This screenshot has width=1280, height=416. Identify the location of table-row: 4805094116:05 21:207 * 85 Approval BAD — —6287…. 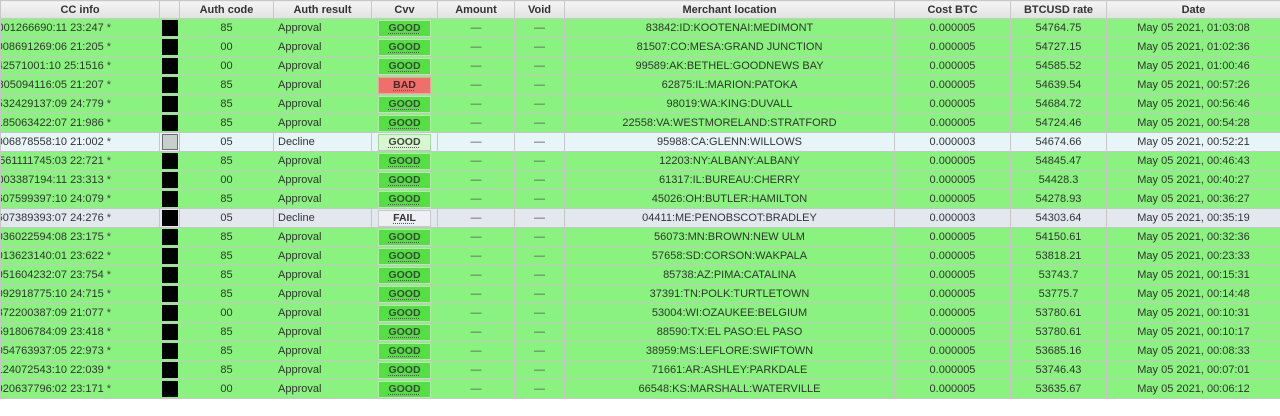
(640, 85).